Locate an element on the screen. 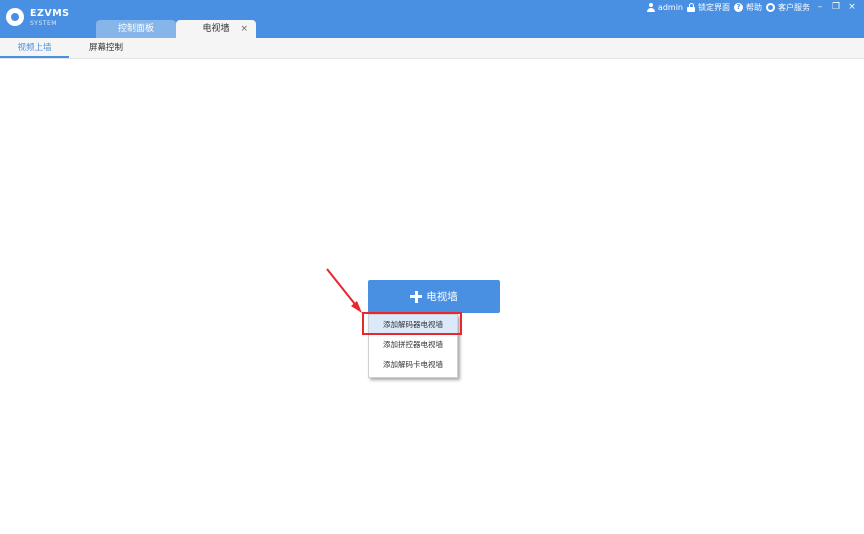 This screenshot has width=864, height=534. tab-tv-wall: 电视墙 × is located at coordinates (216, 29).